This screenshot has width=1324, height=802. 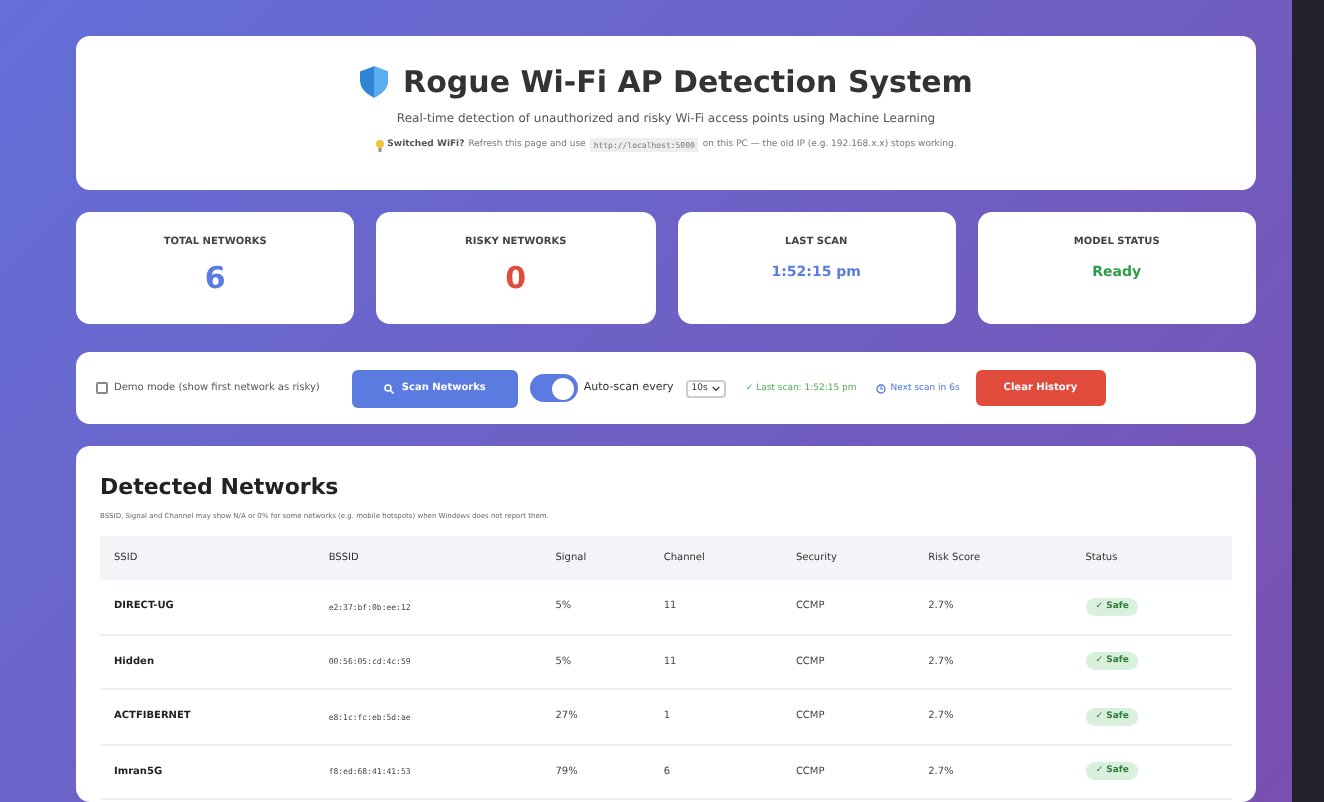 I want to click on app-title: Rogue Wi-Fi AP Detection System, so click(x=688, y=82).